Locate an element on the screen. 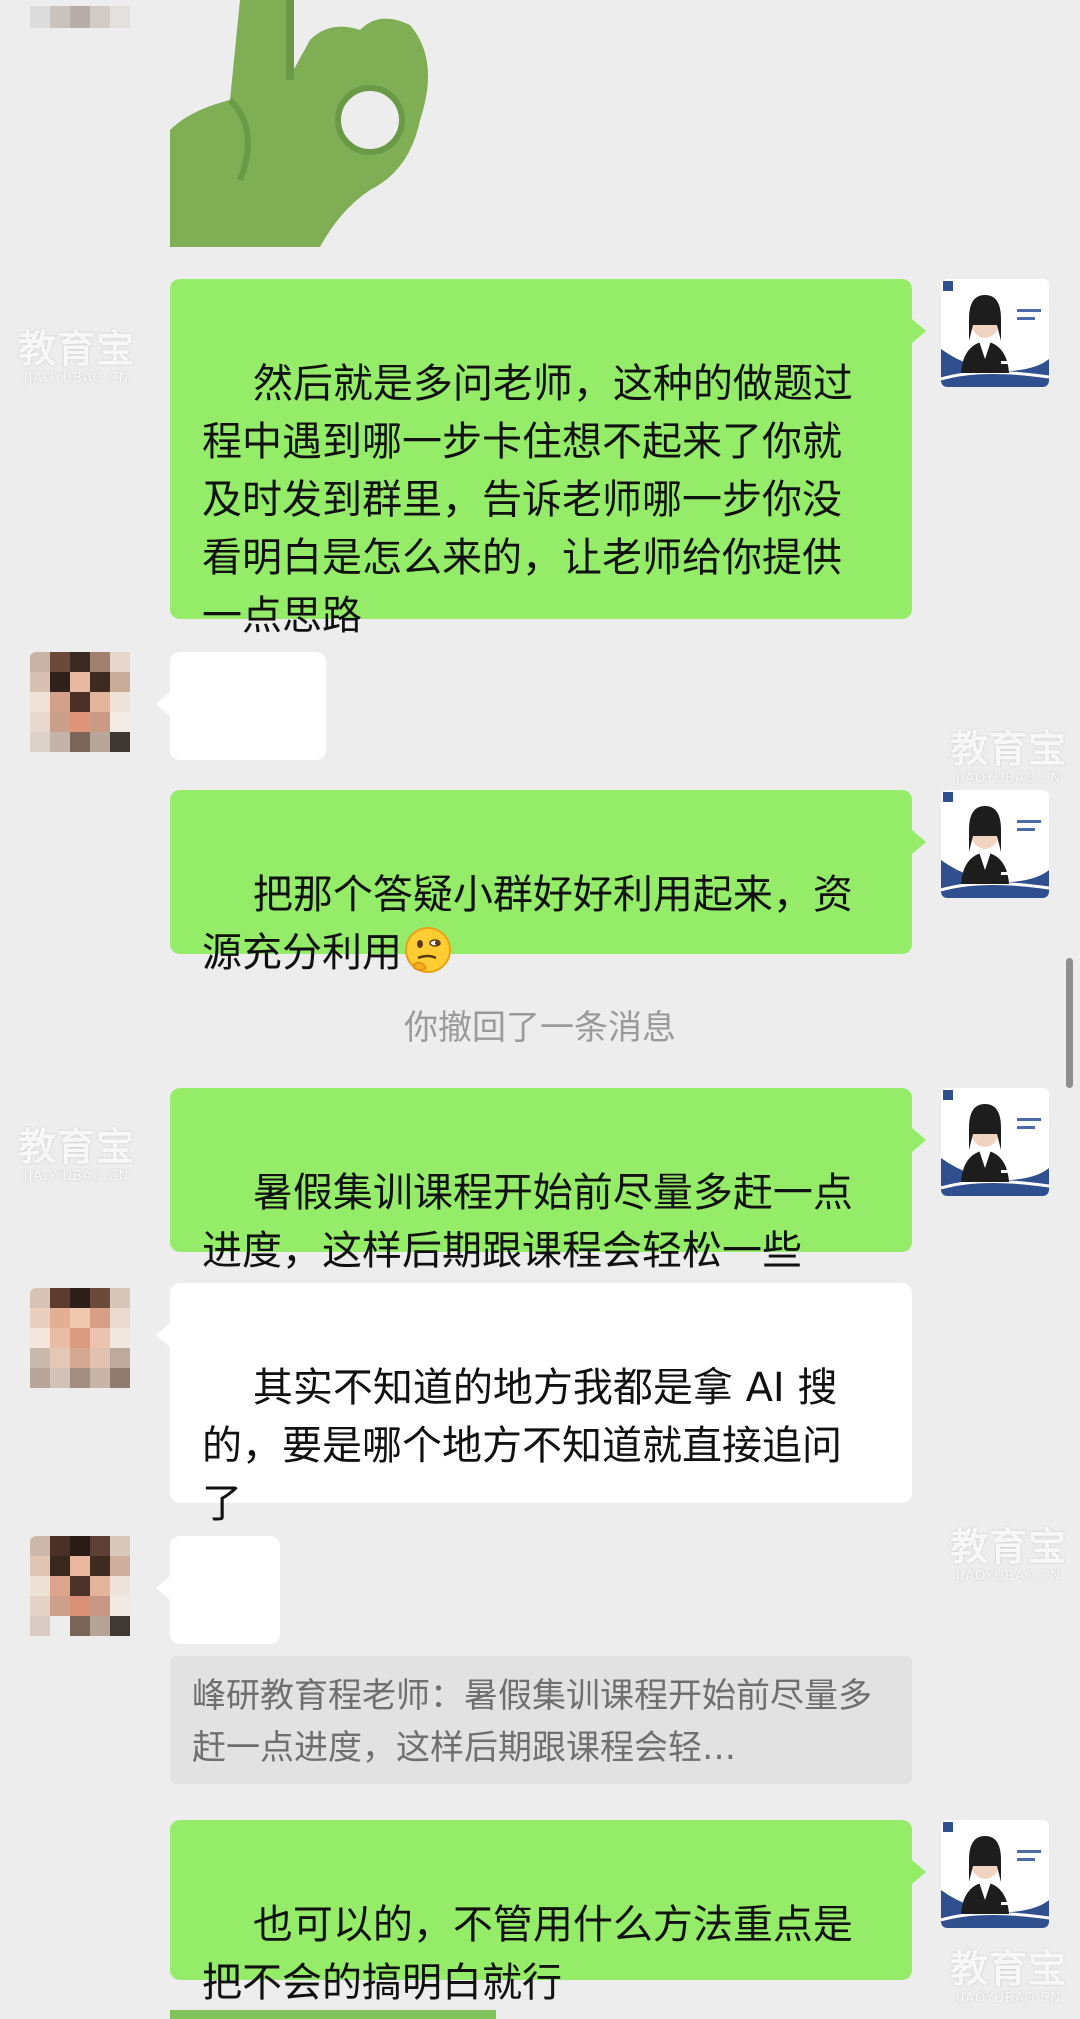  recalled-notice: 你撤回了一条消息 is located at coordinates (540, 1028).